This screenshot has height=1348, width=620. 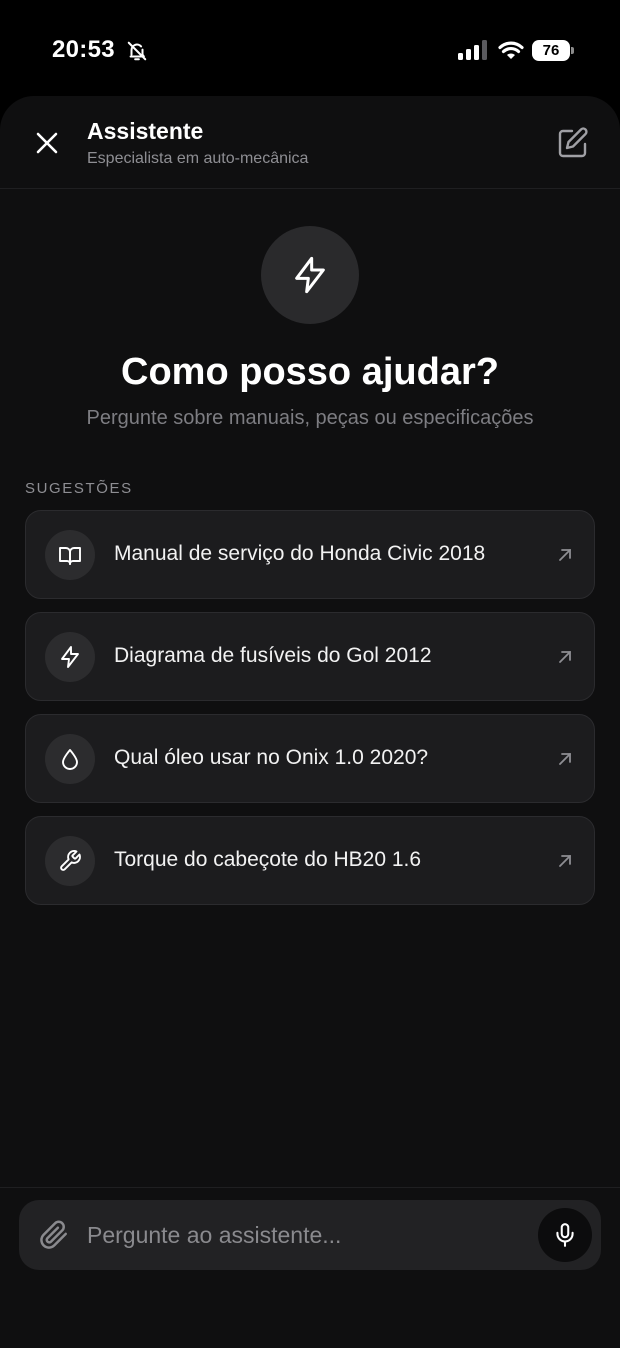 What do you see at coordinates (271, 757) in the screenshot?
I see `suggestion-text: Qual óleo usar no Onix 1.0 2020?` at bounding box center [271, 757].